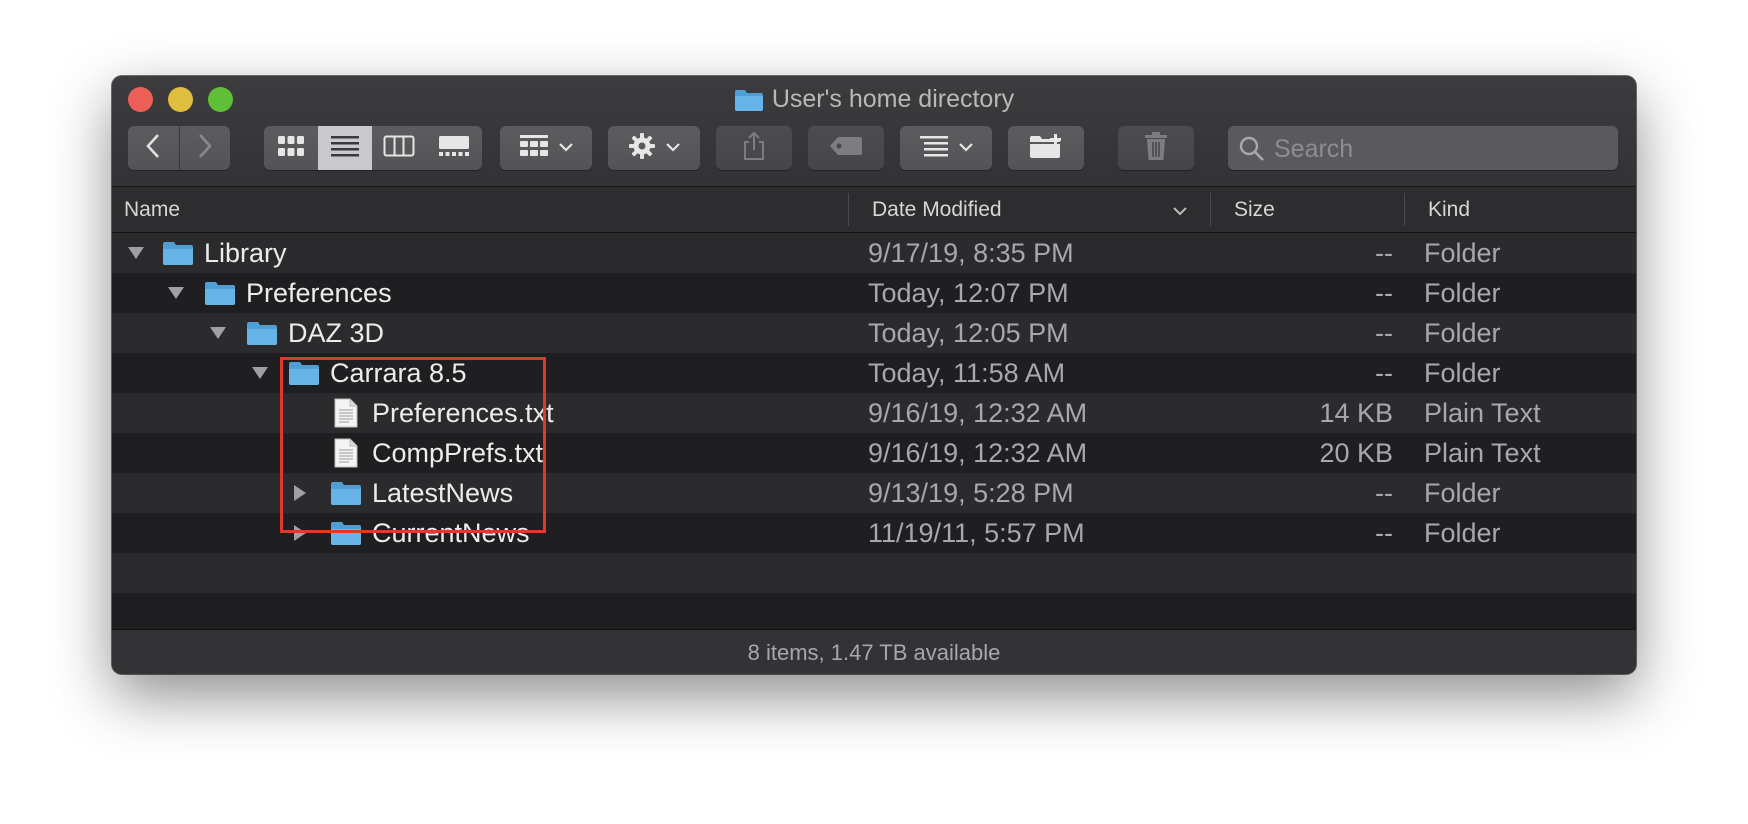 The image size is (1748, 824). Describe the element at coordinates (971, 253) in the screenshot. I see `date-modified: 9/17/19, 8:35 PM` at that location.